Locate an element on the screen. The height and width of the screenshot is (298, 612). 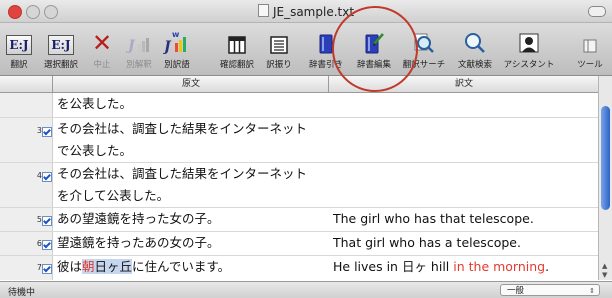
table-row: 4 その会社は、調査した結果をインターネット を介して公表した。 is located at coordinates (299, 185).